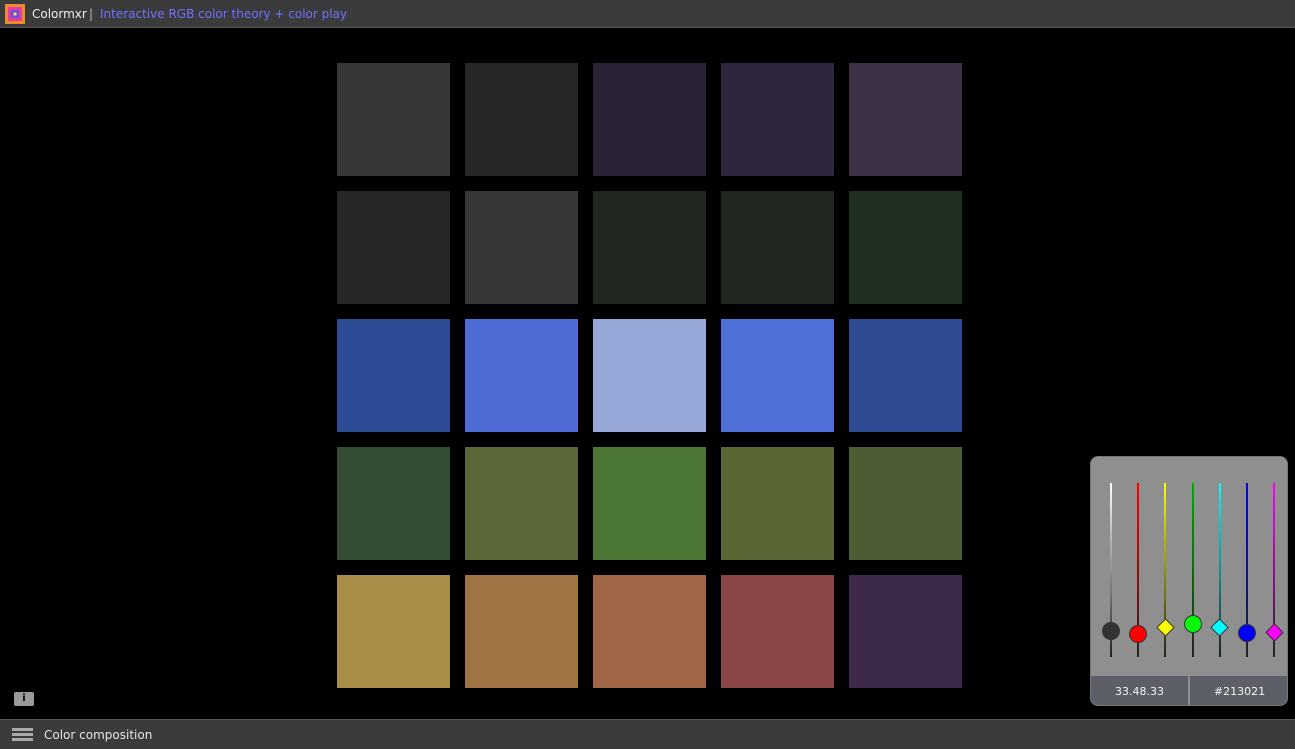 Image resolution: width=1295 pixels, height=749 pixels. Describe the element at coordinates (1247, 632) in the screenshot. I see `slider-handle-blue` at that location.